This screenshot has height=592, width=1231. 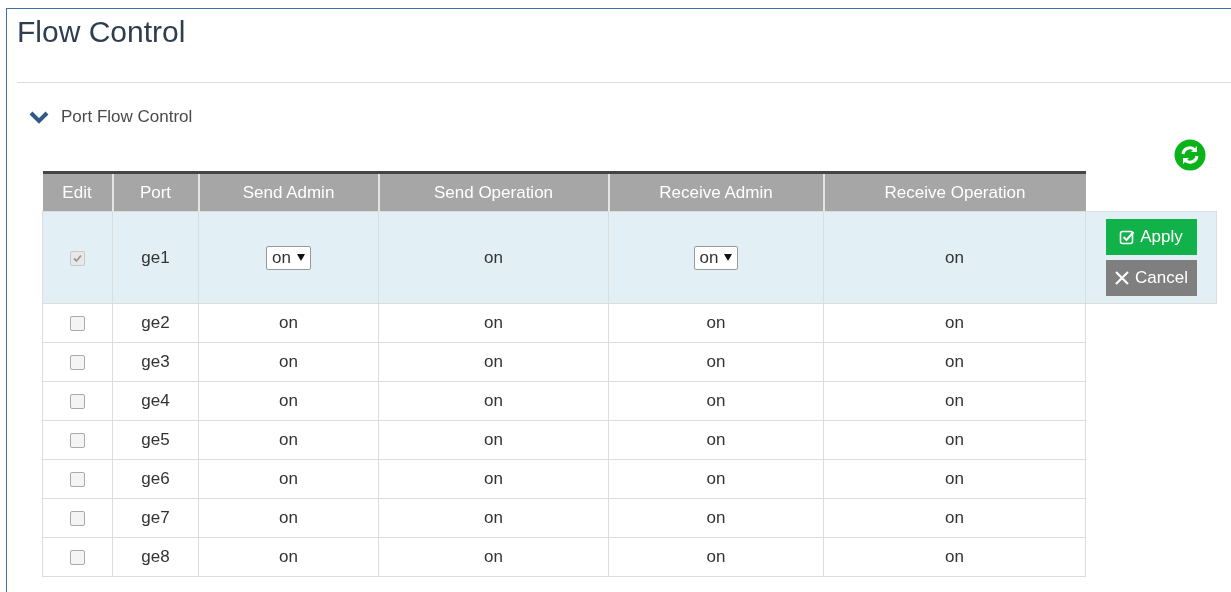 What do you see at coordinates (1190, 155) in the screenshot?
I see `refresh-icon` at bounding box center [1190, 155].